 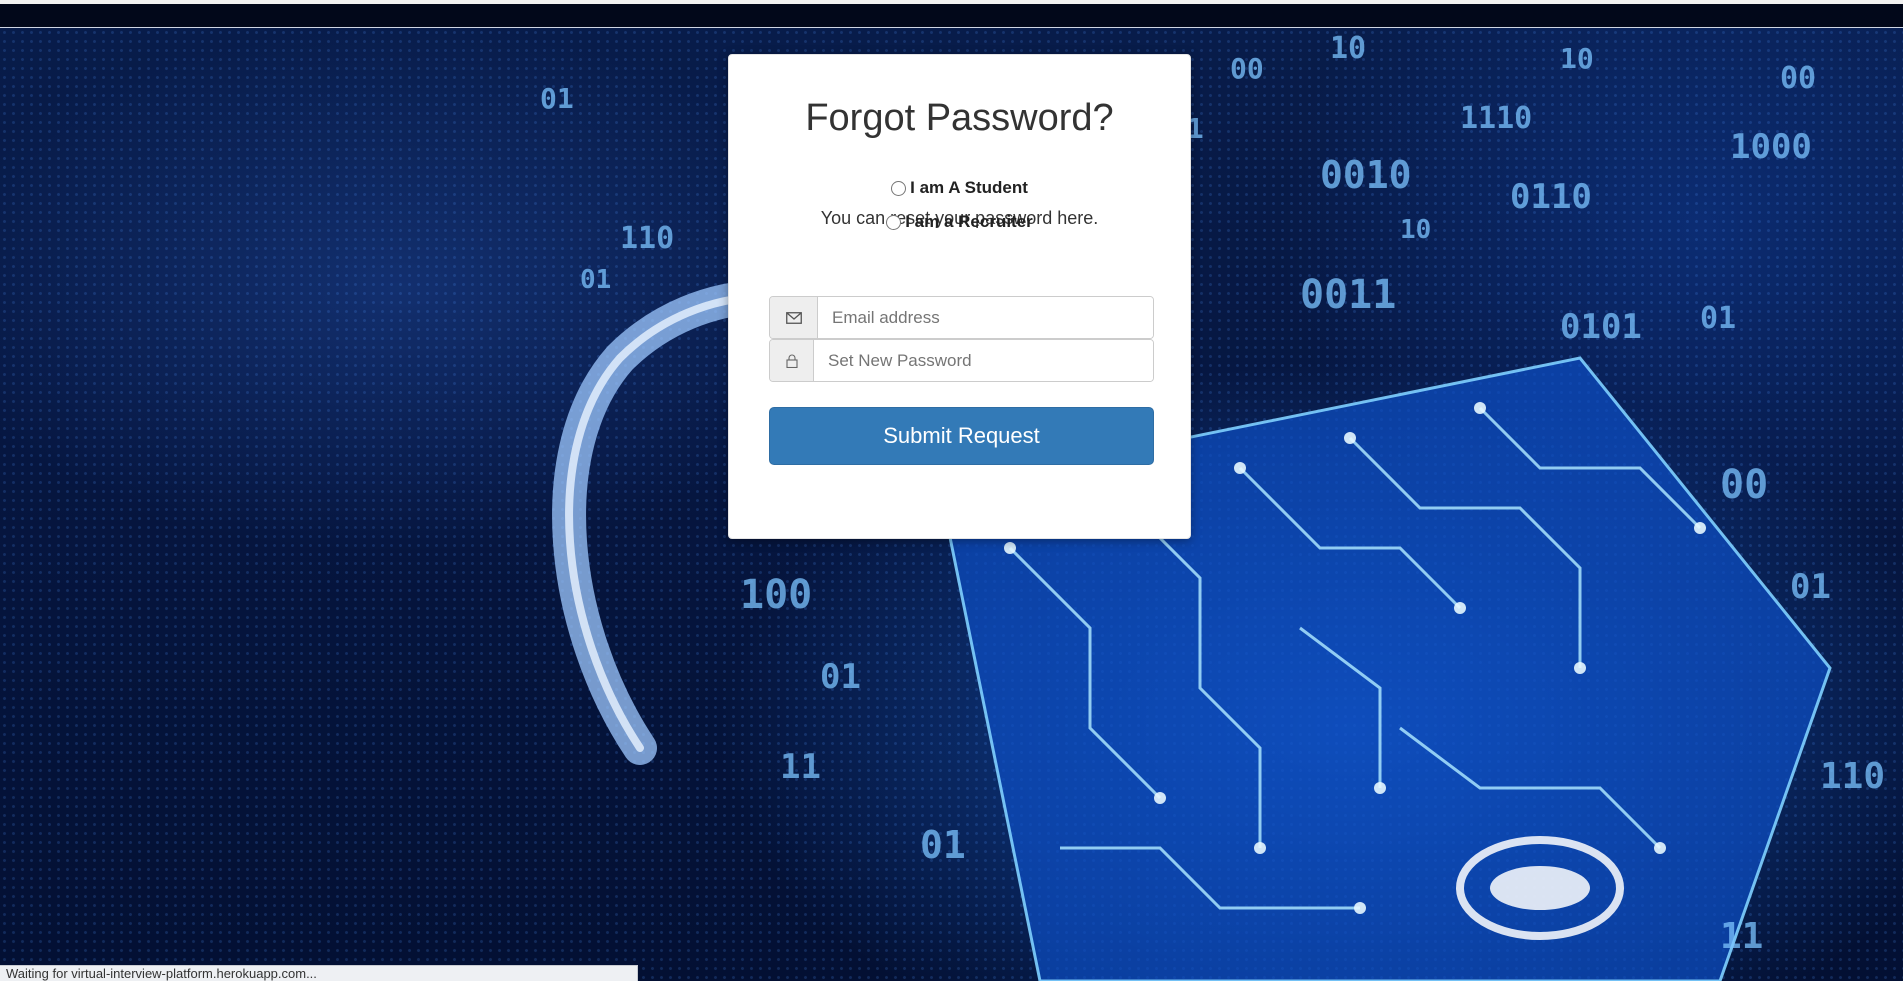 I want to click on email-input-group, so click(x=961, y=317).